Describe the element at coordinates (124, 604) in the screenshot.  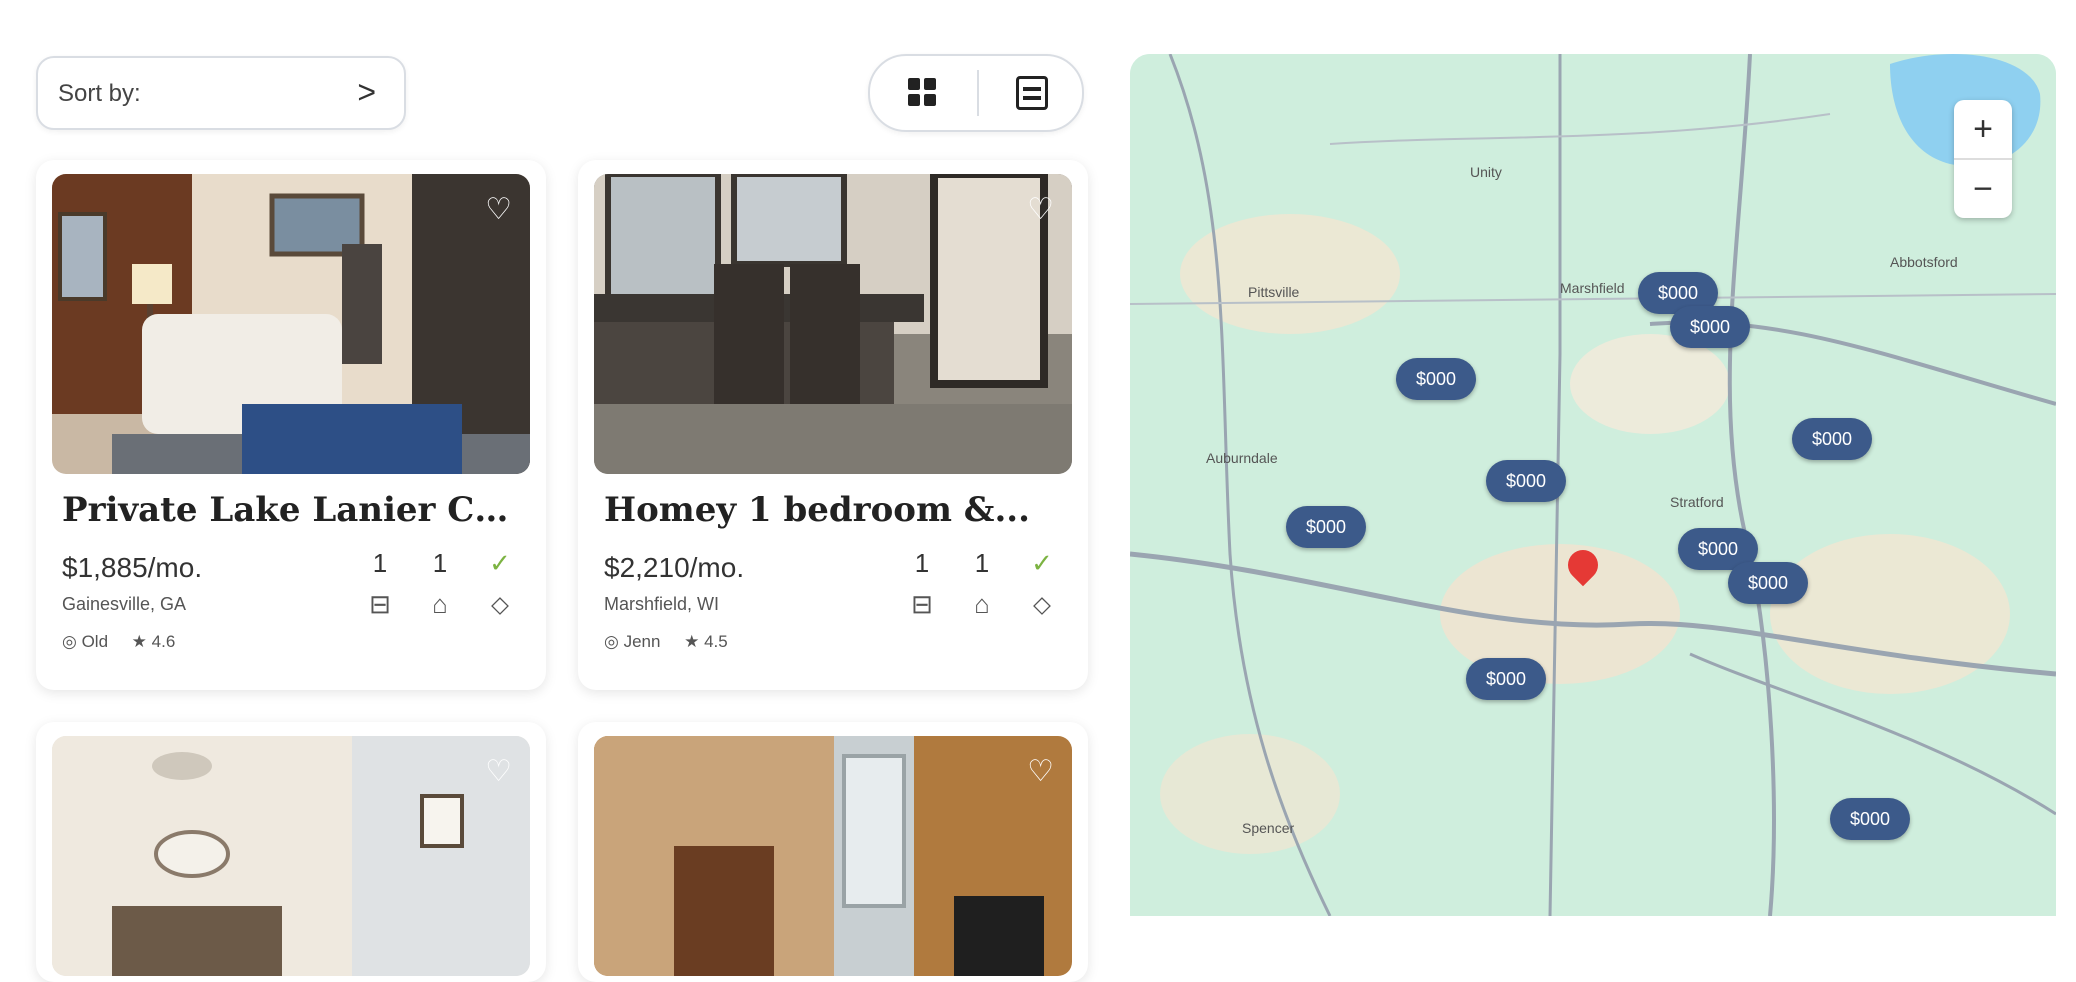
I see `listing-location: Gainesville, GA` at that location.